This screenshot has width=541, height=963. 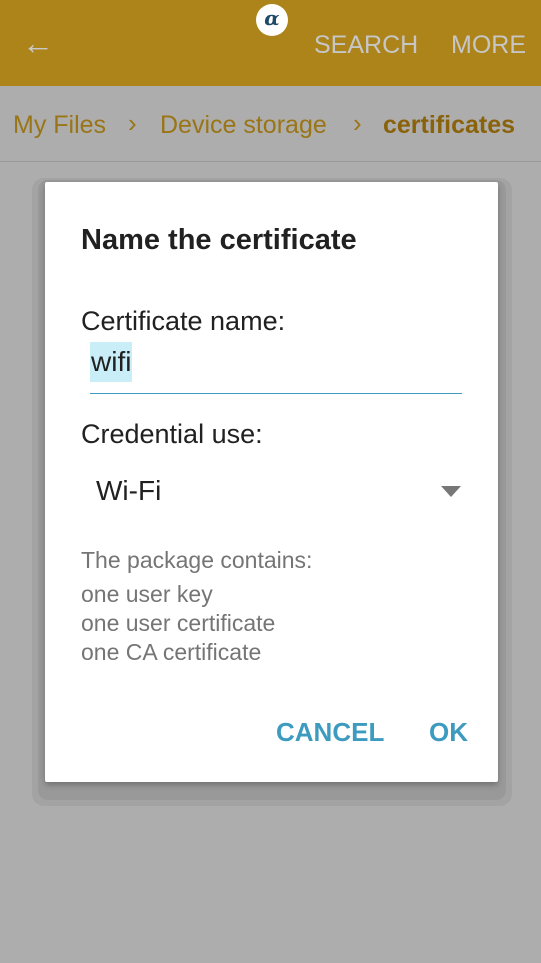 What do you see at coordinates (488, 45) in the screenshot?
I see `more-button: MORE` at bounding box center [488, 45].